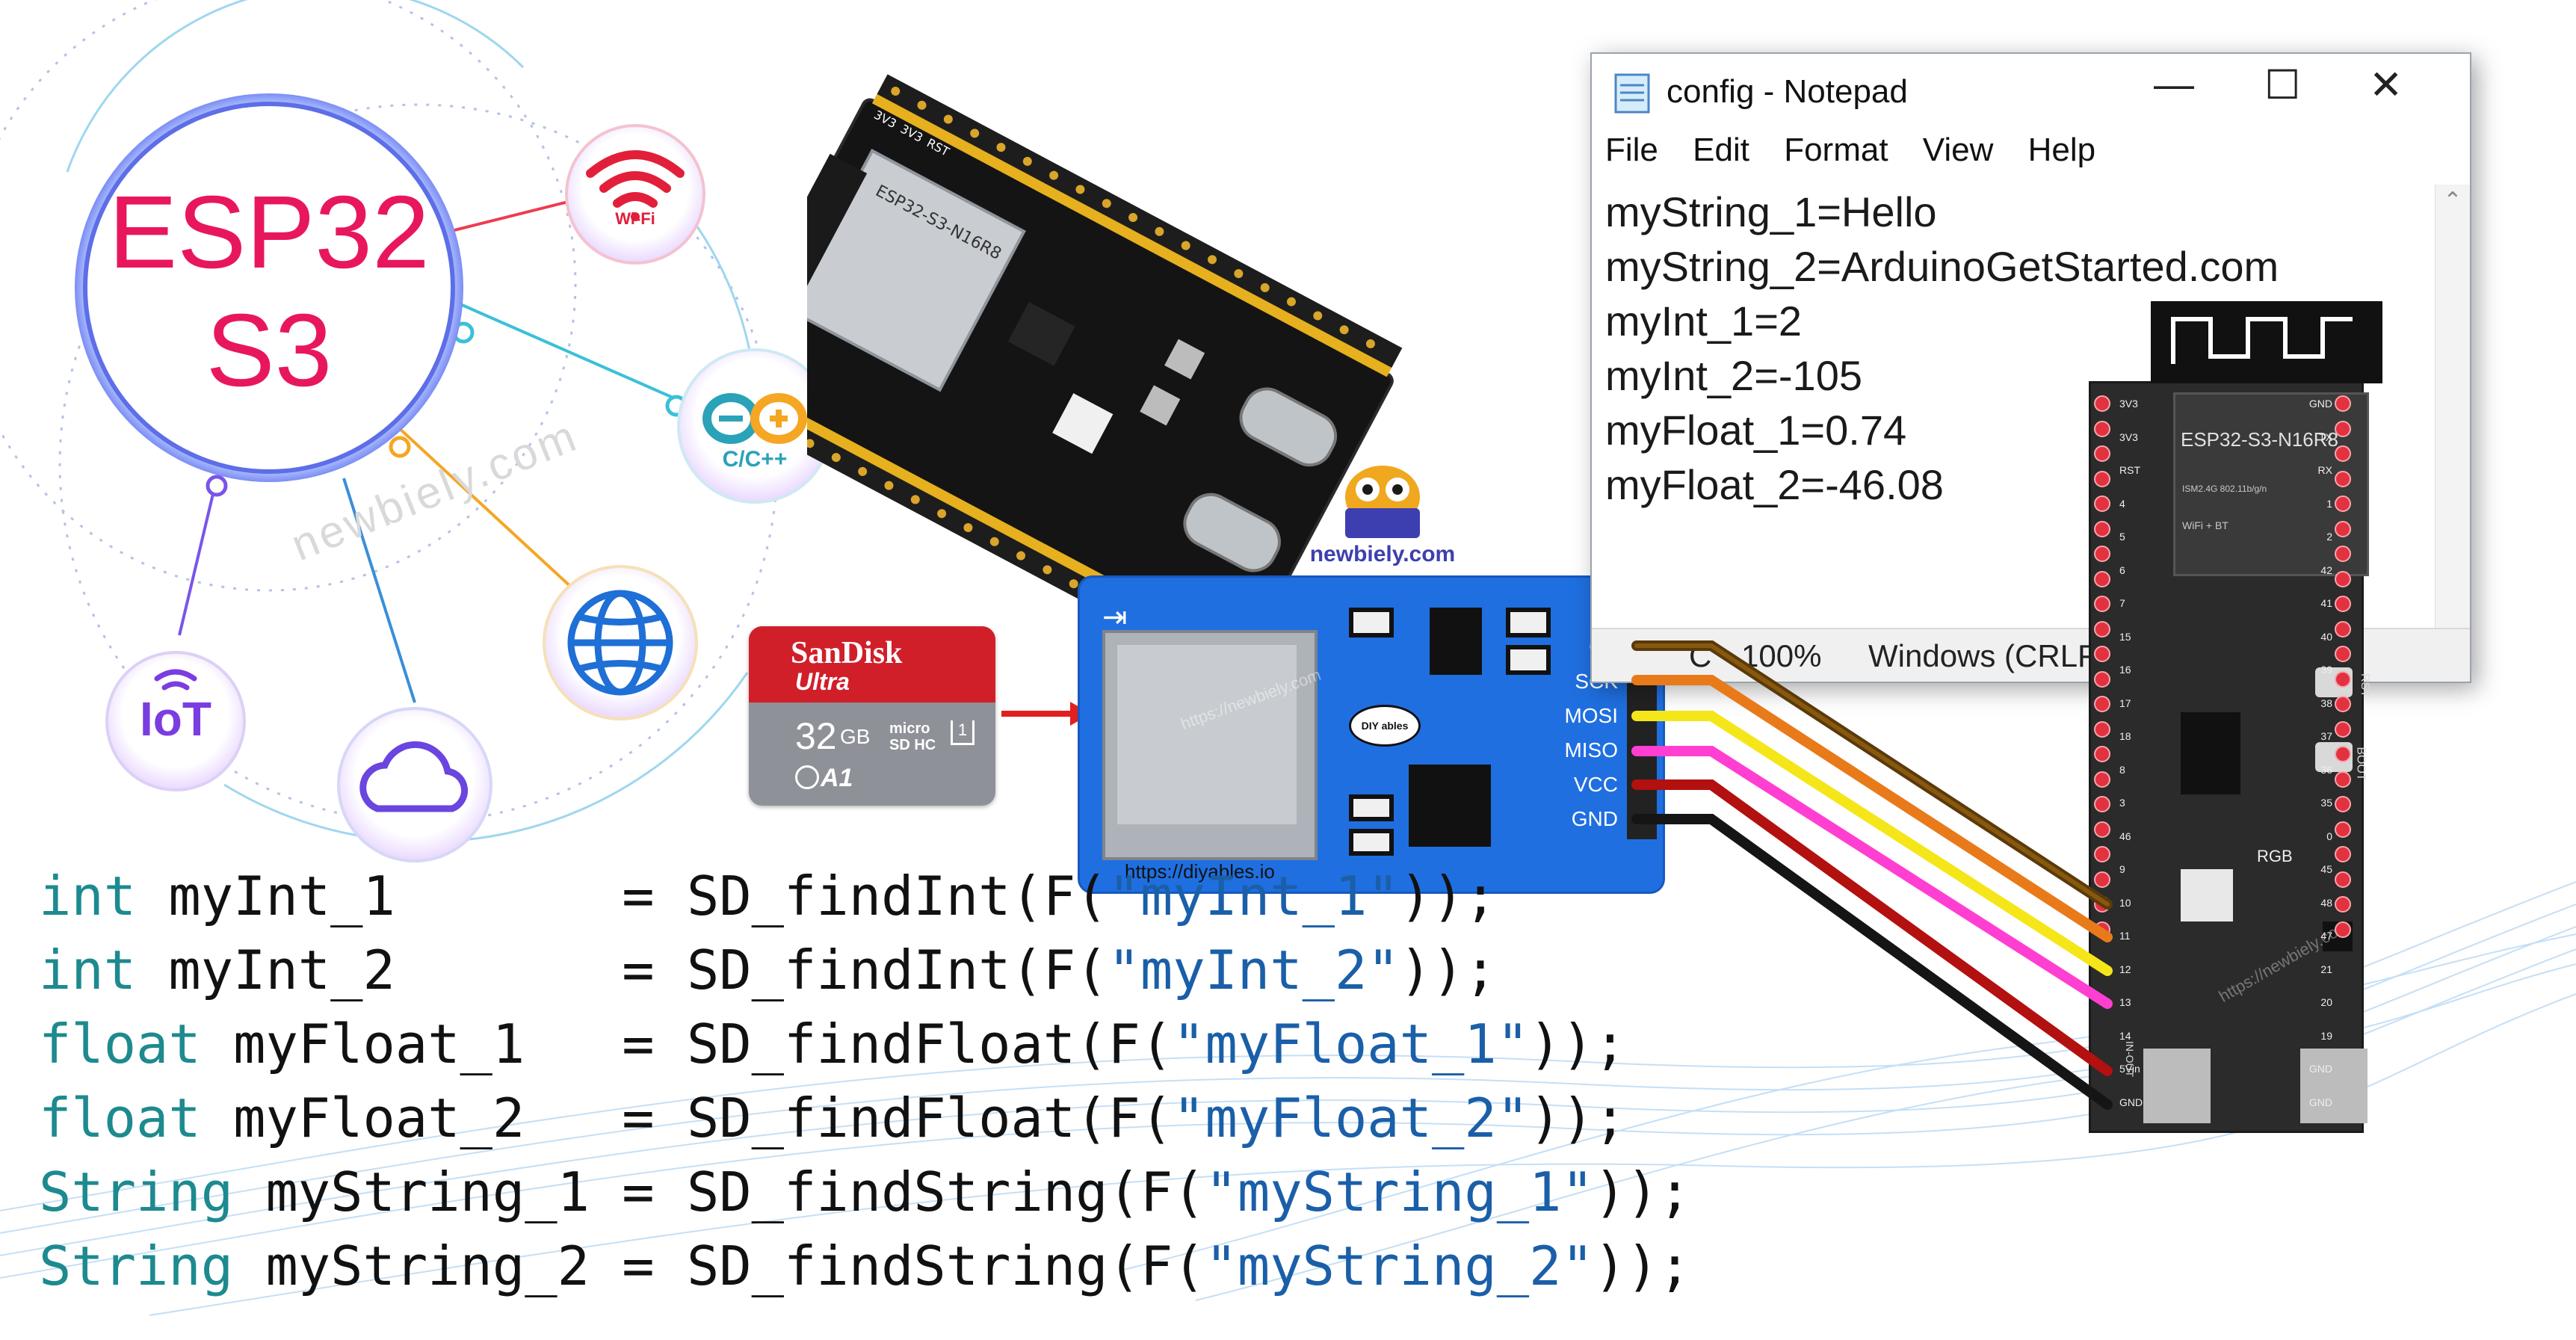  What do you see at coordinates (1400, 1192) in the screenshot?
I see `code-key: "myString_1"` at bounding box center [1400, 1192].